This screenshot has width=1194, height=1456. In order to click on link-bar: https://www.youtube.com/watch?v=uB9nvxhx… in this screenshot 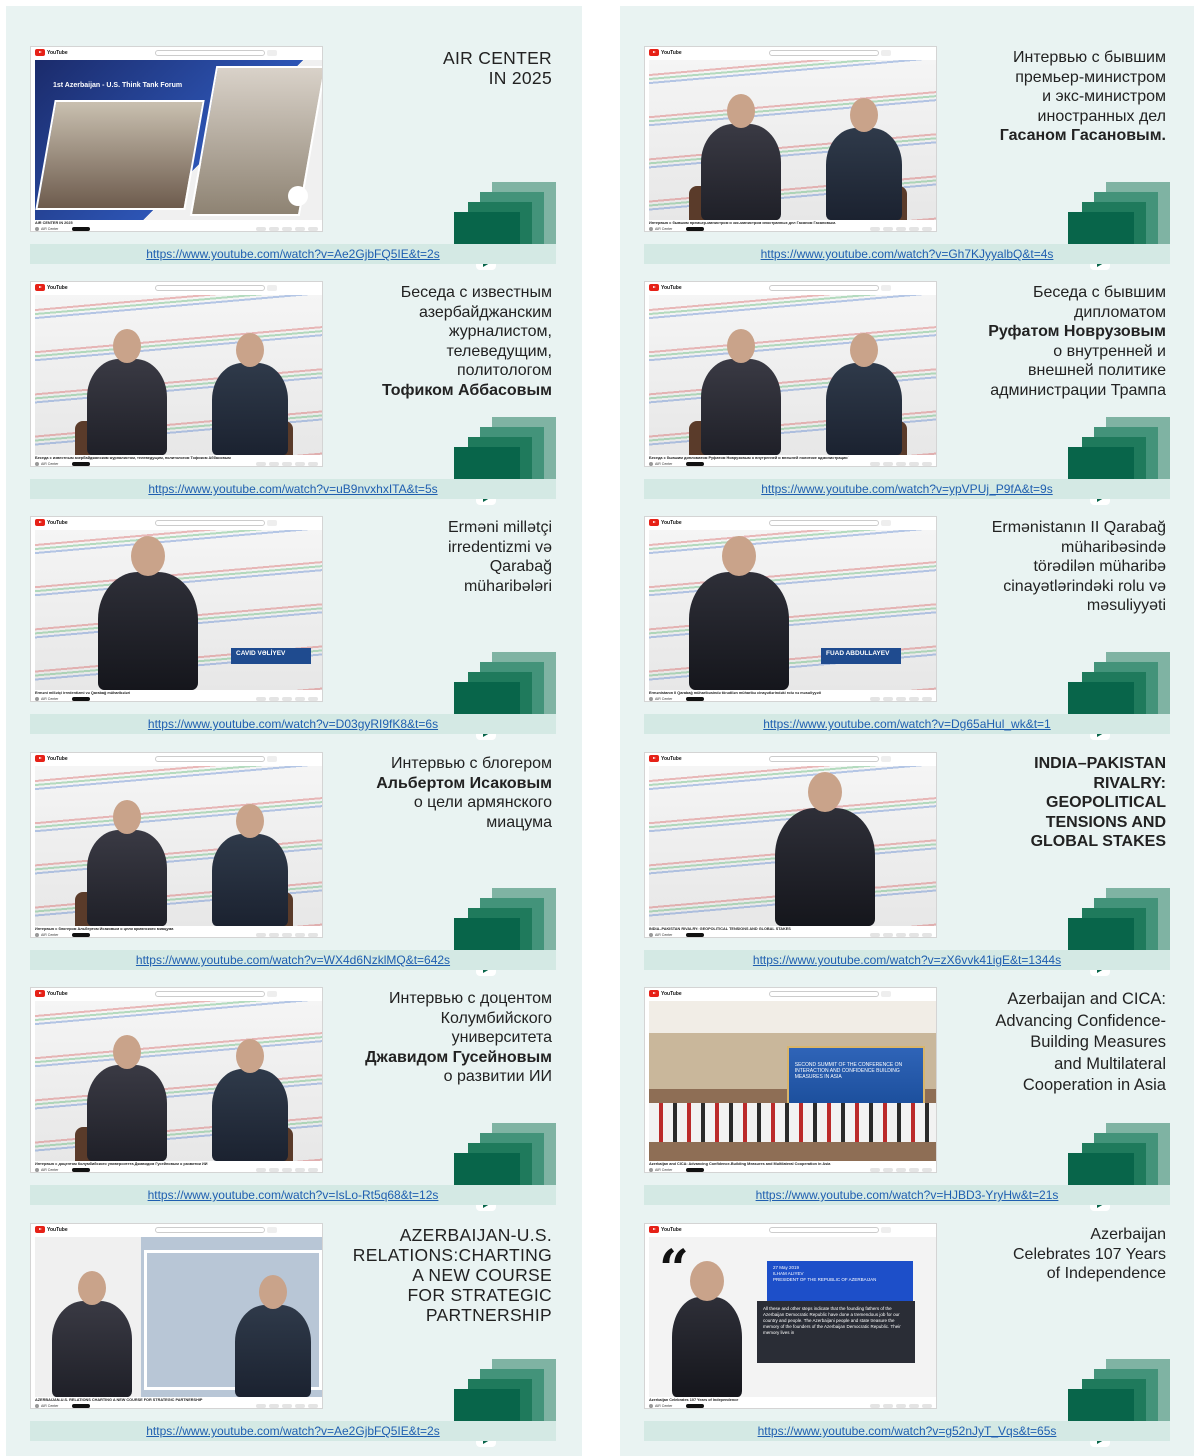, I will do `click(293, 489)`.